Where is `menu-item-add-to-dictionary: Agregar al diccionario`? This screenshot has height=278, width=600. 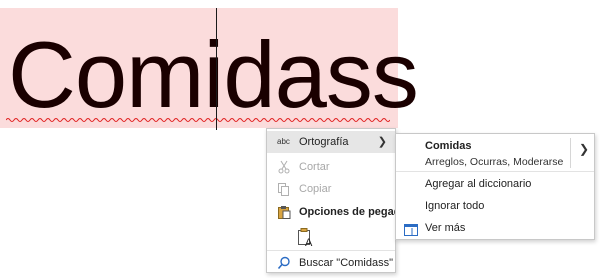 menu-item-add-to-dictionary: Agregar al diccionario is located at coordinates (495, 184).